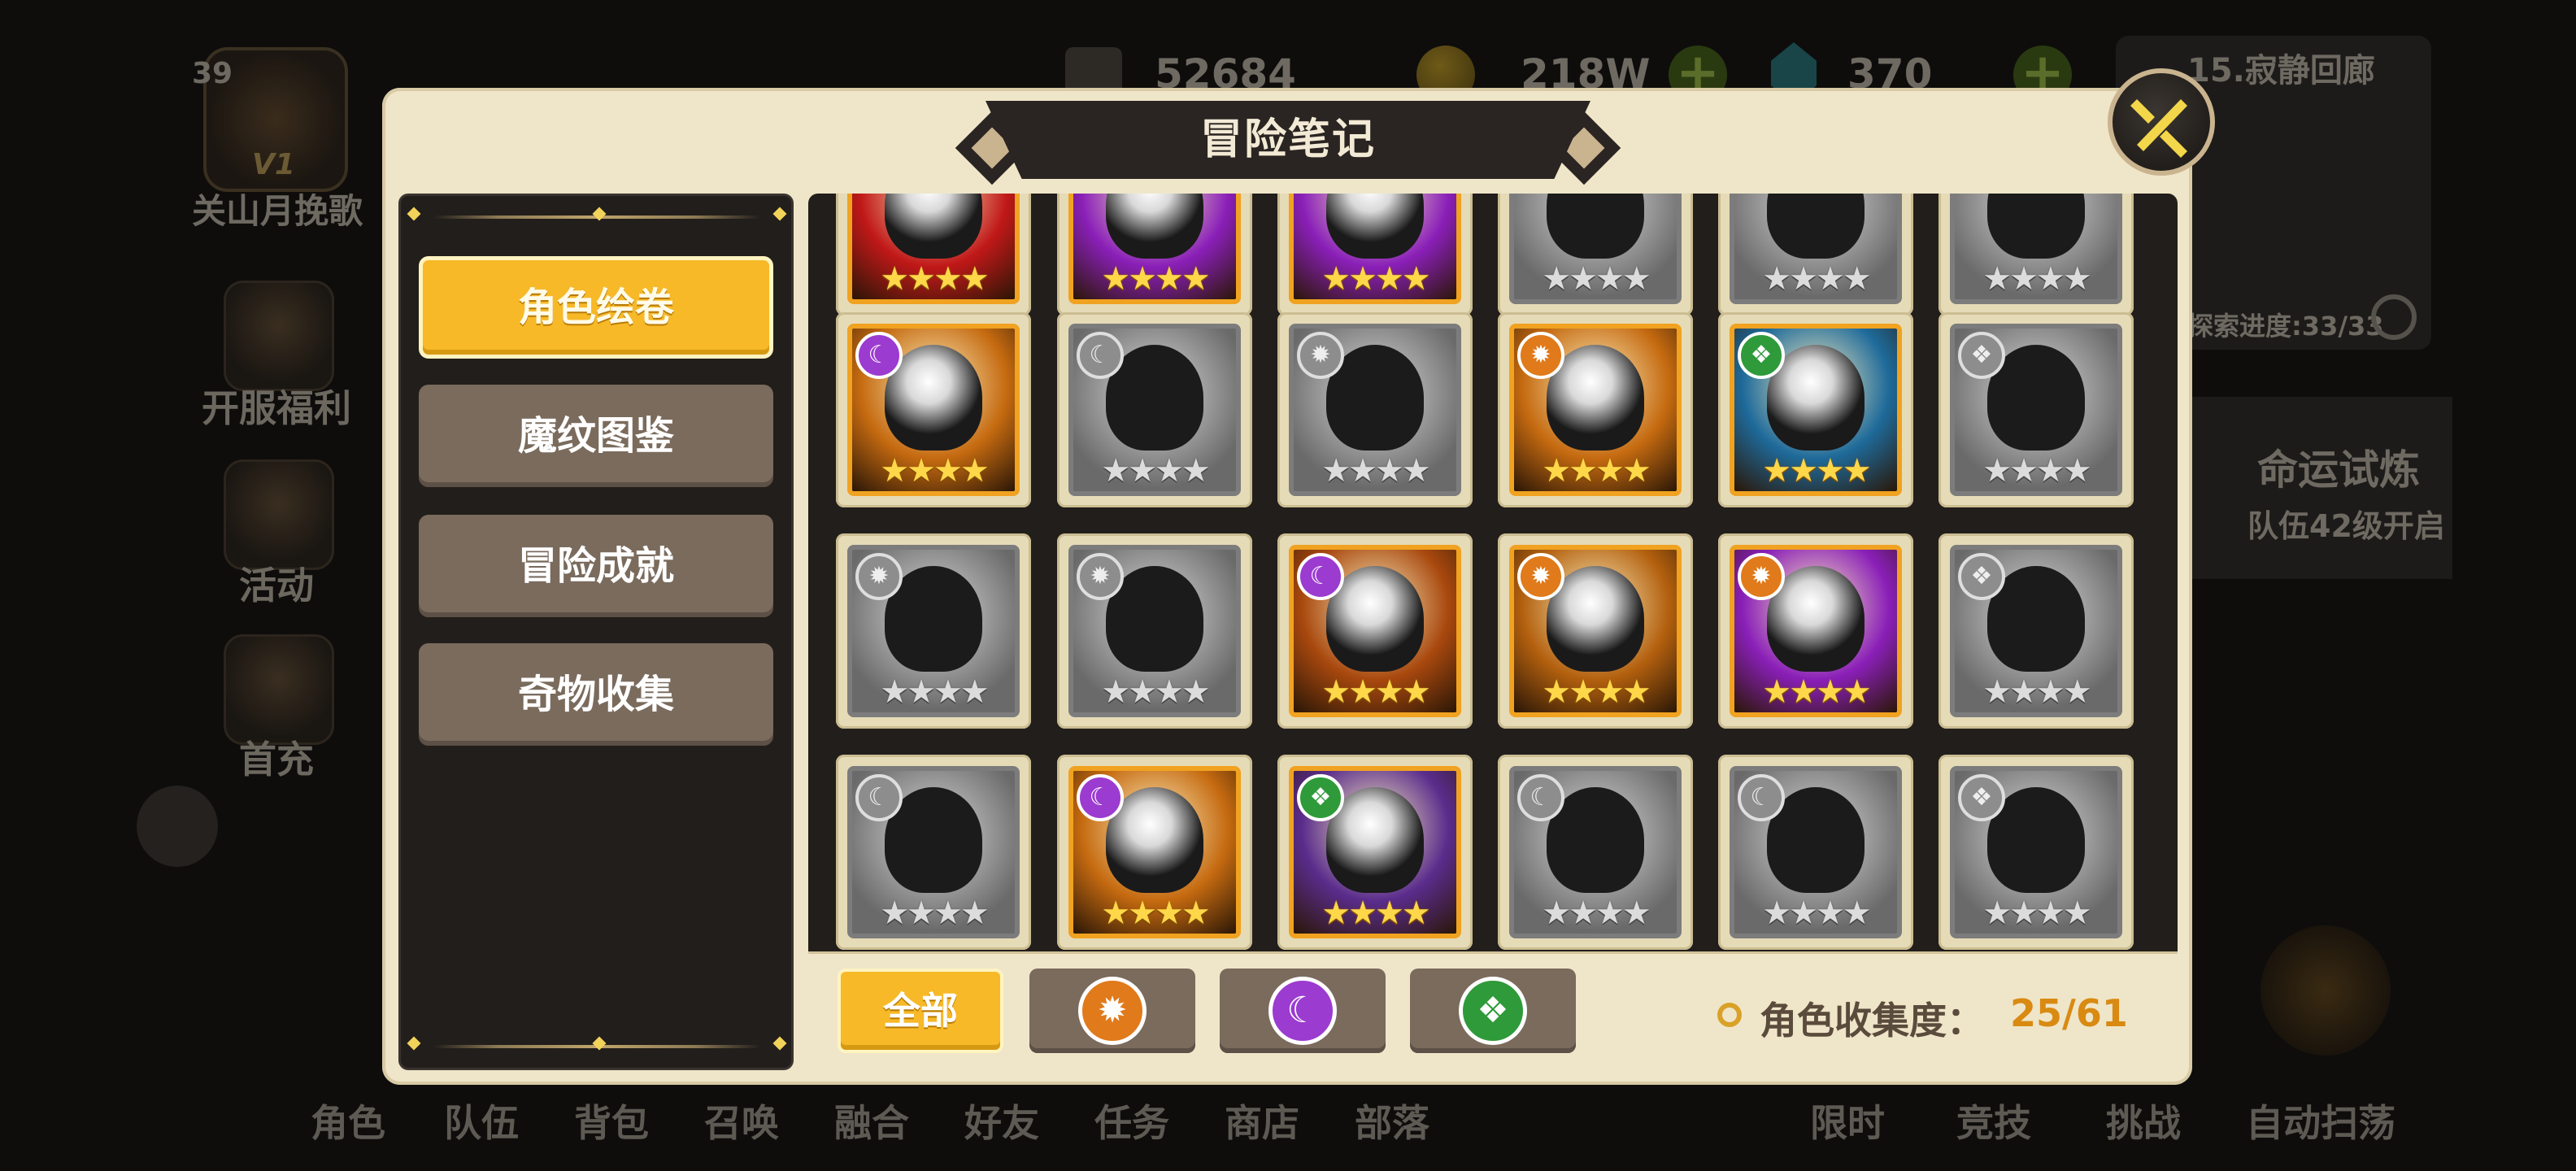 This screenshot has height=1171, width=2576. I want to click on modal-title: 冒险笔记, so click(1288, 139).